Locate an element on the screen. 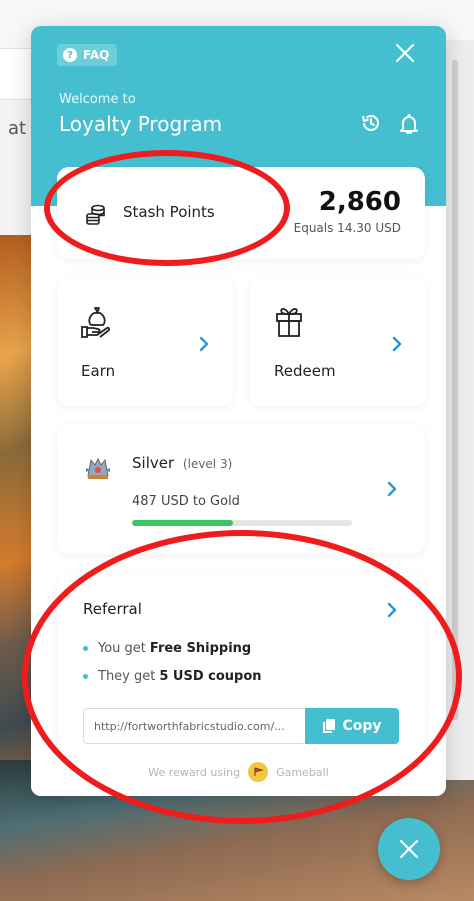 Image resolution: width=474 pixels, height=901 pixels. tier-progress-bar is located at coordinates (242, 523).